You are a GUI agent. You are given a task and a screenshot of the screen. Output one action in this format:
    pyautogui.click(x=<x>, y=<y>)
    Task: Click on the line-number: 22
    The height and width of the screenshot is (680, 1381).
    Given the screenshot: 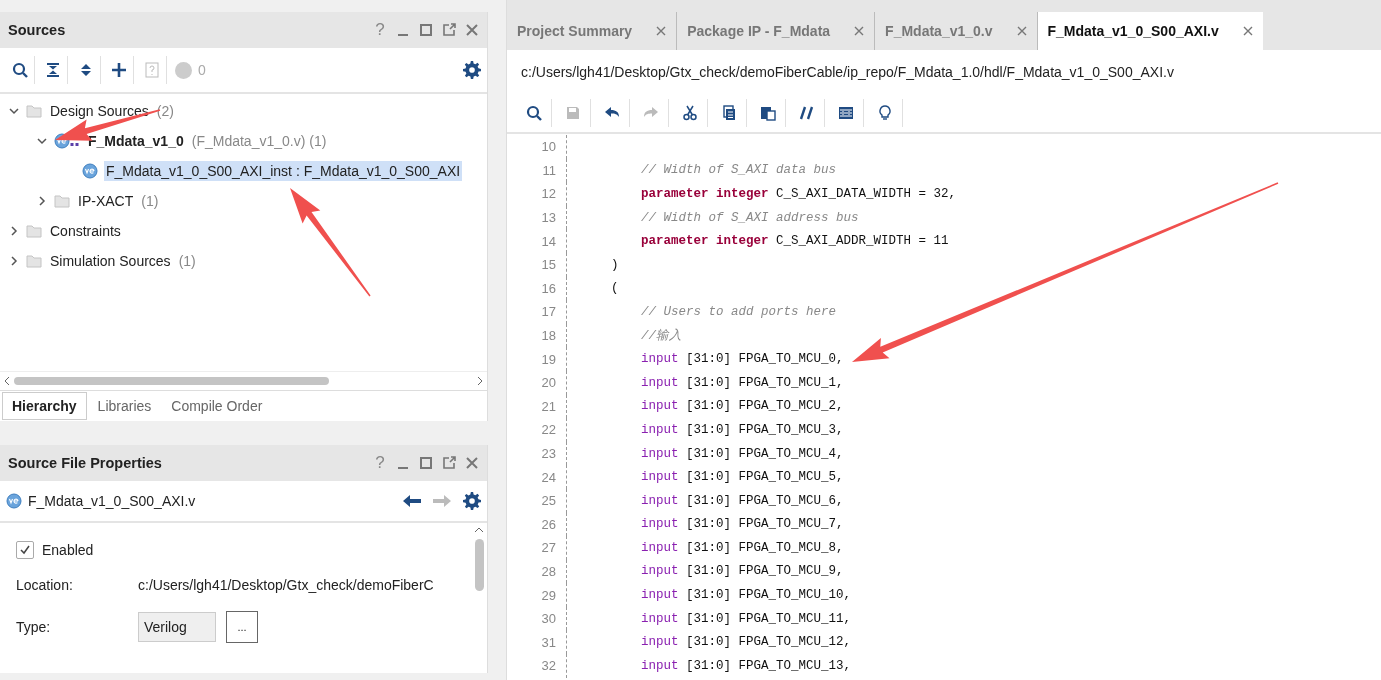 What is the action you would take?
    pyautogui.click(x=537, y=430)
    